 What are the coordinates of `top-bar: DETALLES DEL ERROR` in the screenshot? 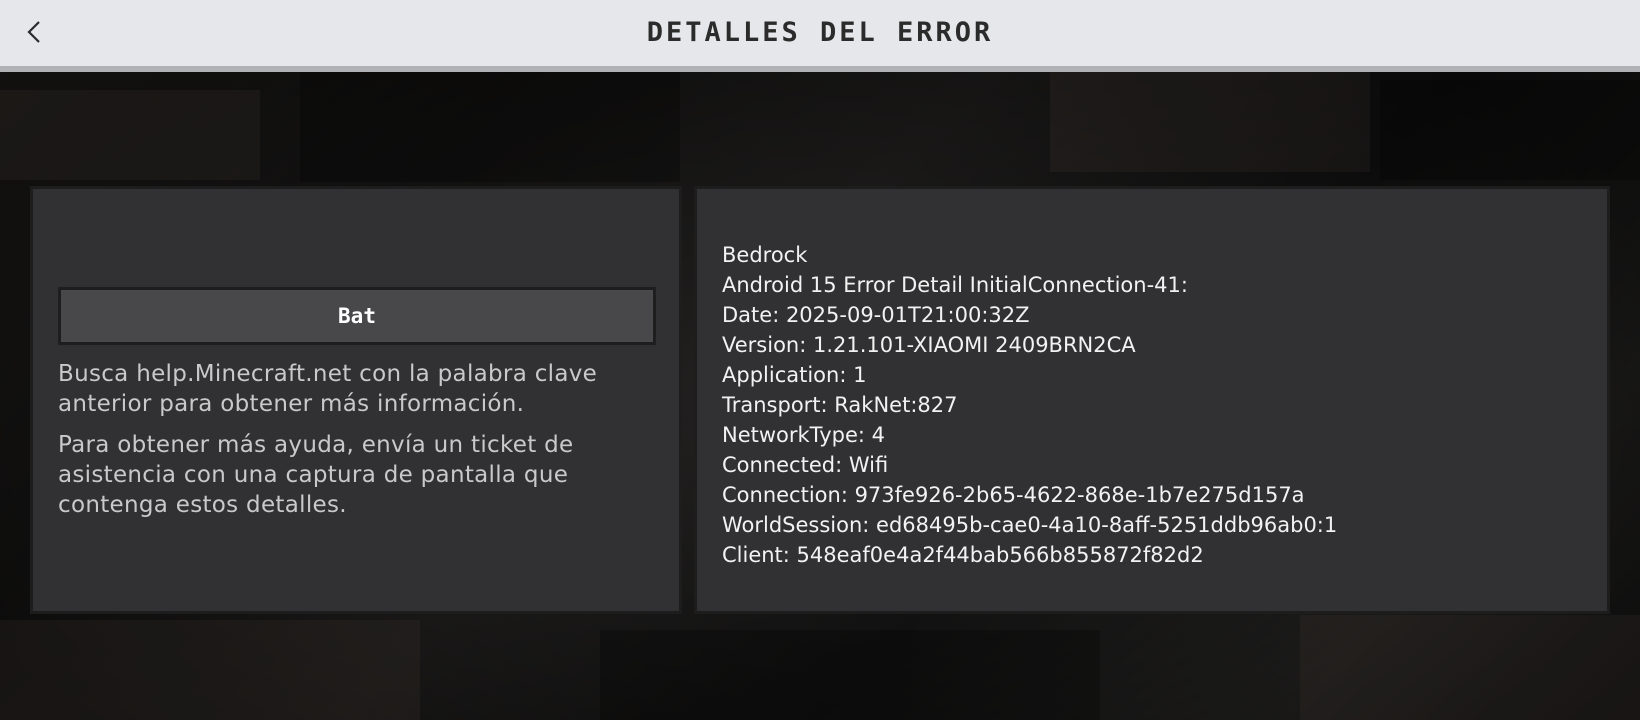 It's located at (820, 36).